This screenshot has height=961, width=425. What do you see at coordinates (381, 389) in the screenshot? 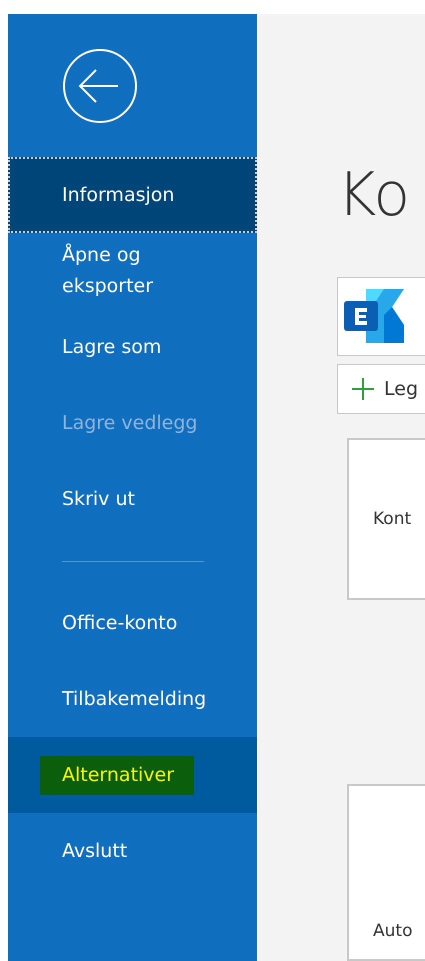
I see `add-account-button: Leg` at bounding box center [381, 389].